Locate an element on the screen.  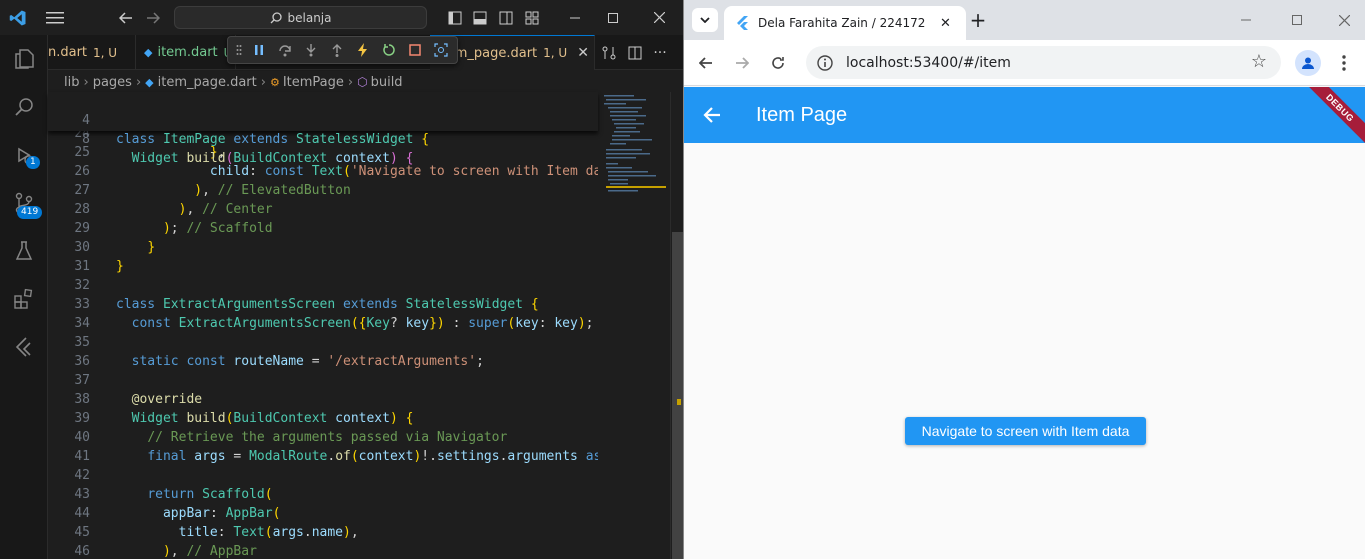
line-number: 31 is located at coordinates (82, 266).